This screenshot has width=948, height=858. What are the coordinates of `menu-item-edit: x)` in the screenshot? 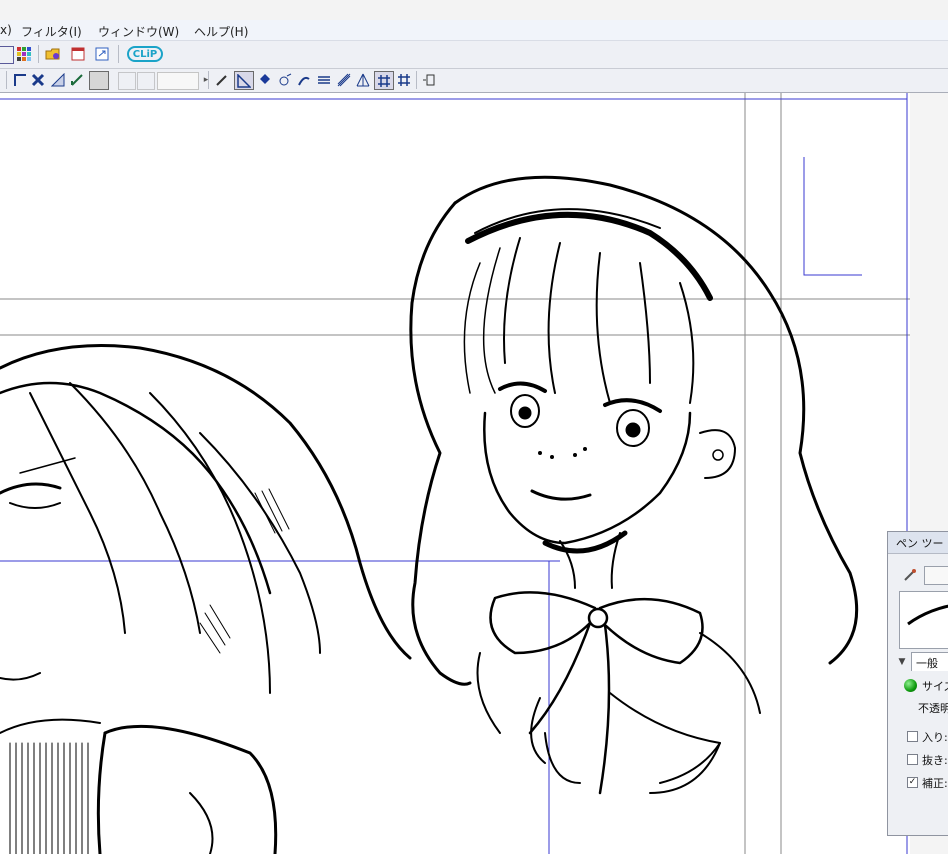 It's located at (6, 30).